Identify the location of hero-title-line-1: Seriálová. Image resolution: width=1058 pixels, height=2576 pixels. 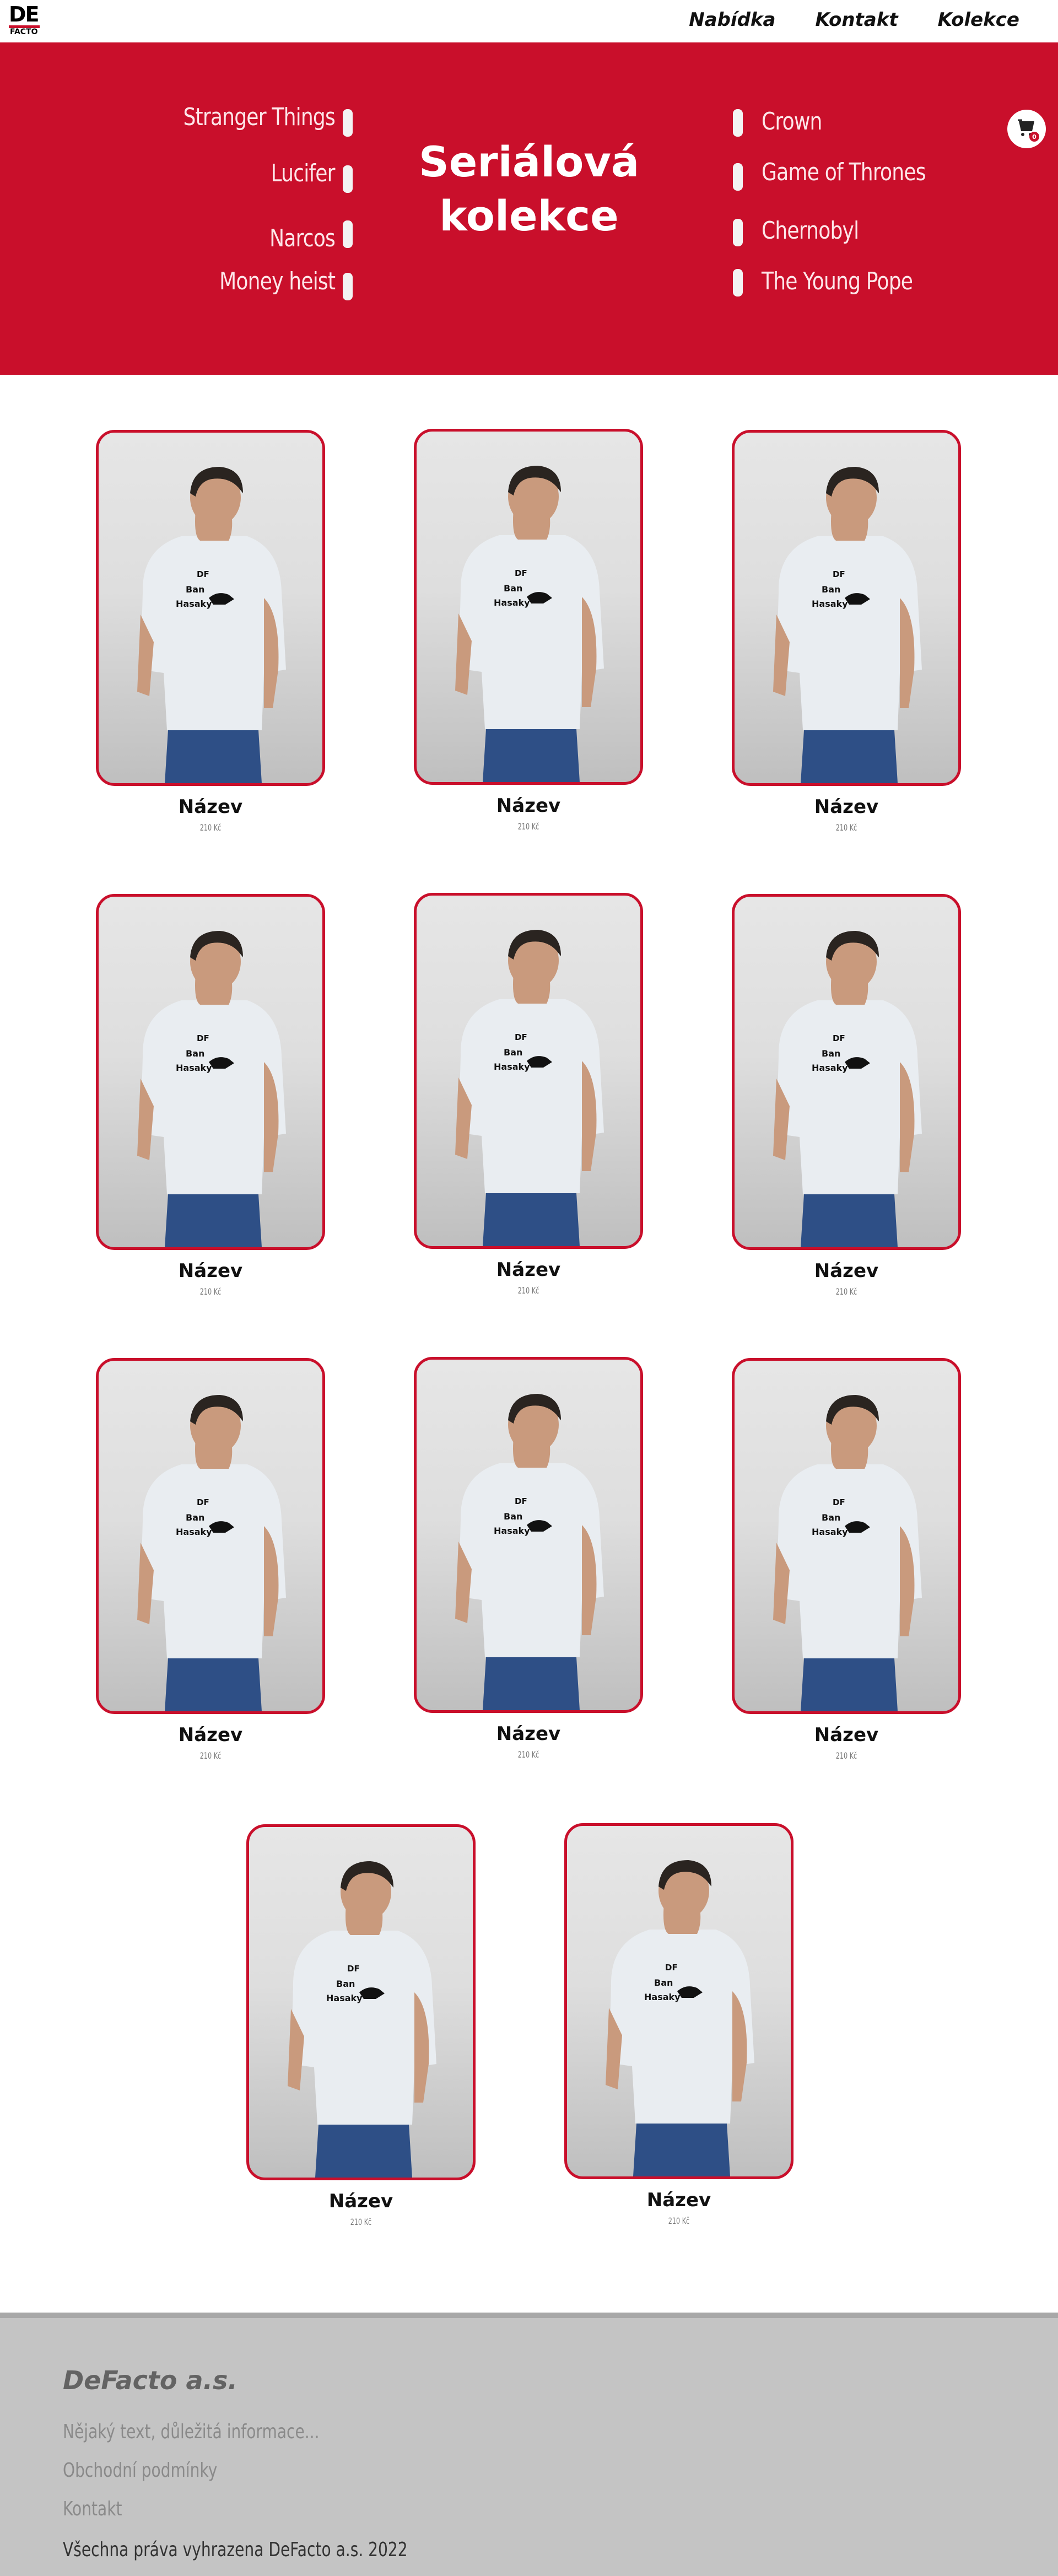
(529, 161).